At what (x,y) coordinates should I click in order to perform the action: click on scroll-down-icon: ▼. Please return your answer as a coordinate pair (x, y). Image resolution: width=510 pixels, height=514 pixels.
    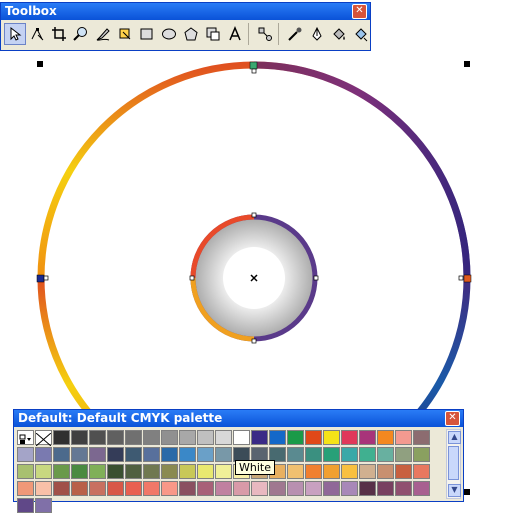
    Looking at the image, I should click on (454, 490).